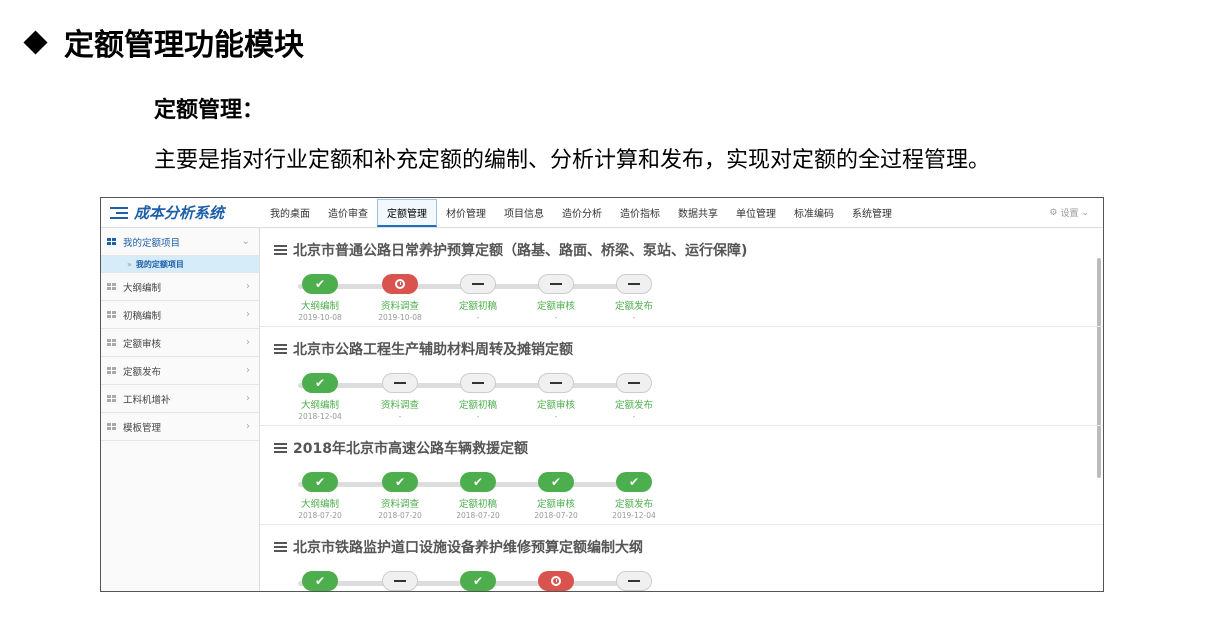  I want to click on progress-step: ✔ 资料调查 2018-07-20, so click(400, 496).